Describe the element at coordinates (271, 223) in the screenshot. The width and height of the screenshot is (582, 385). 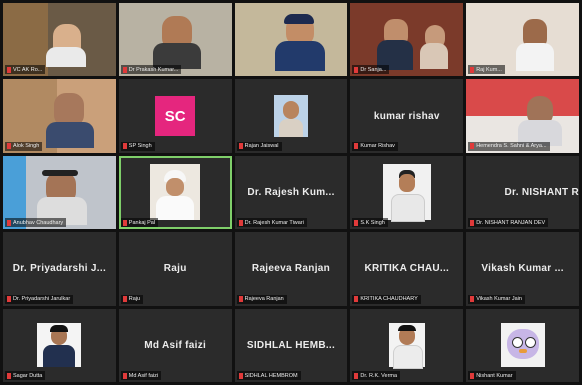
I see `participant-name-label: Dr. Rajesh Kumar Tiwari` at that location.